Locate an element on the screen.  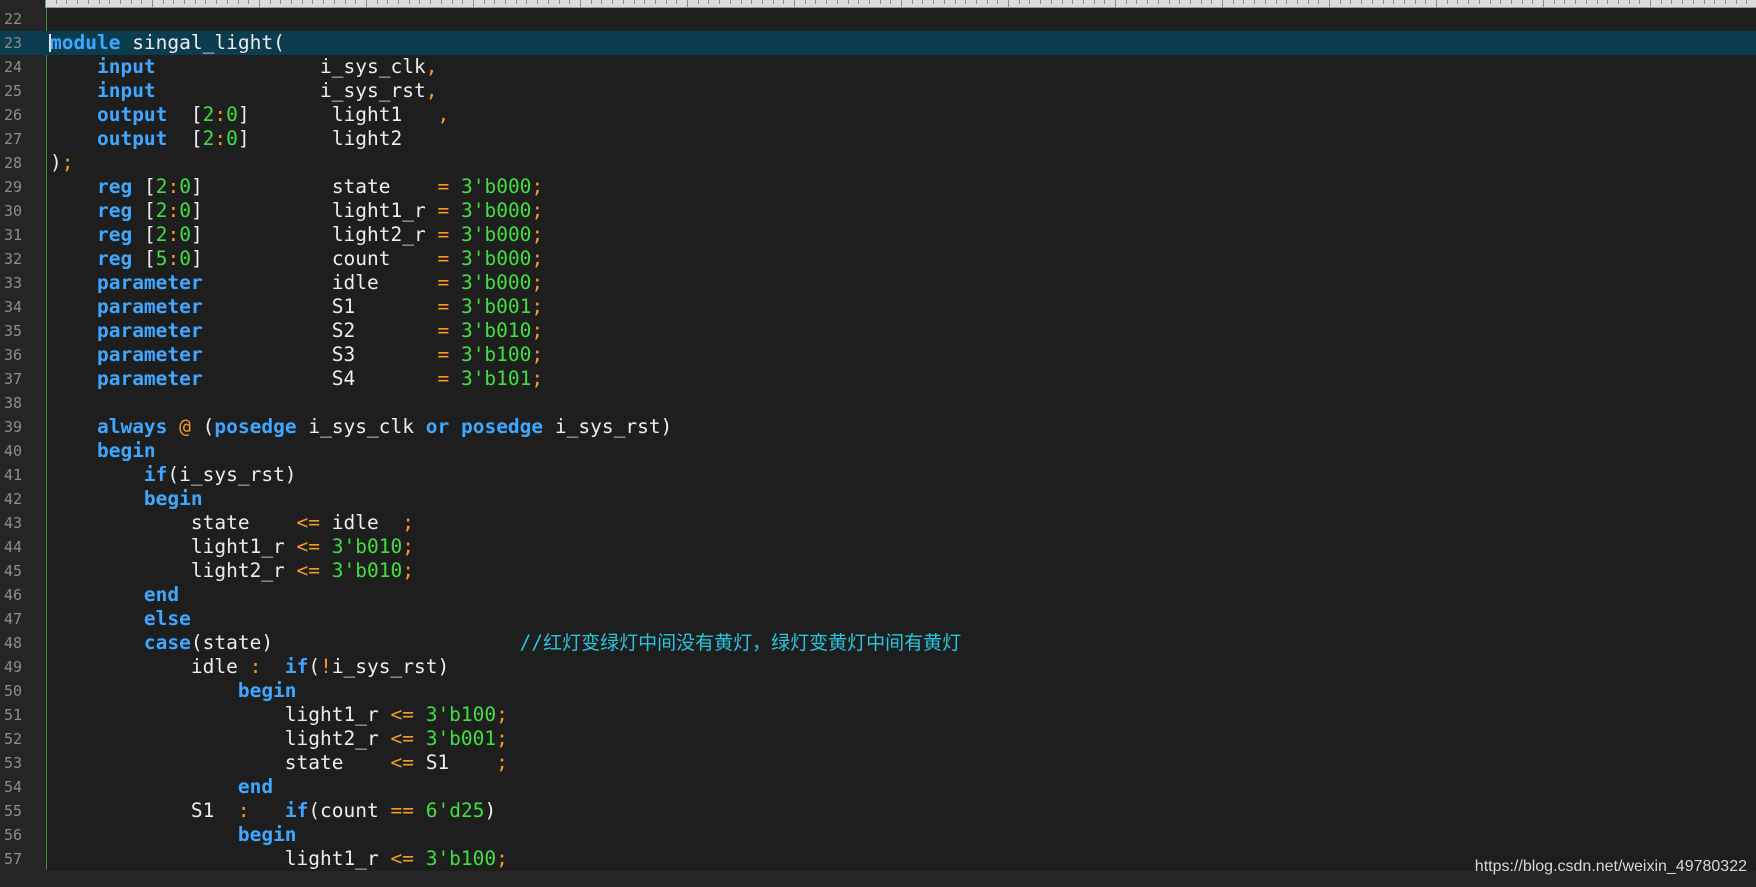
code-text: output [2:0] light2 is located at coordinates (226, 139).